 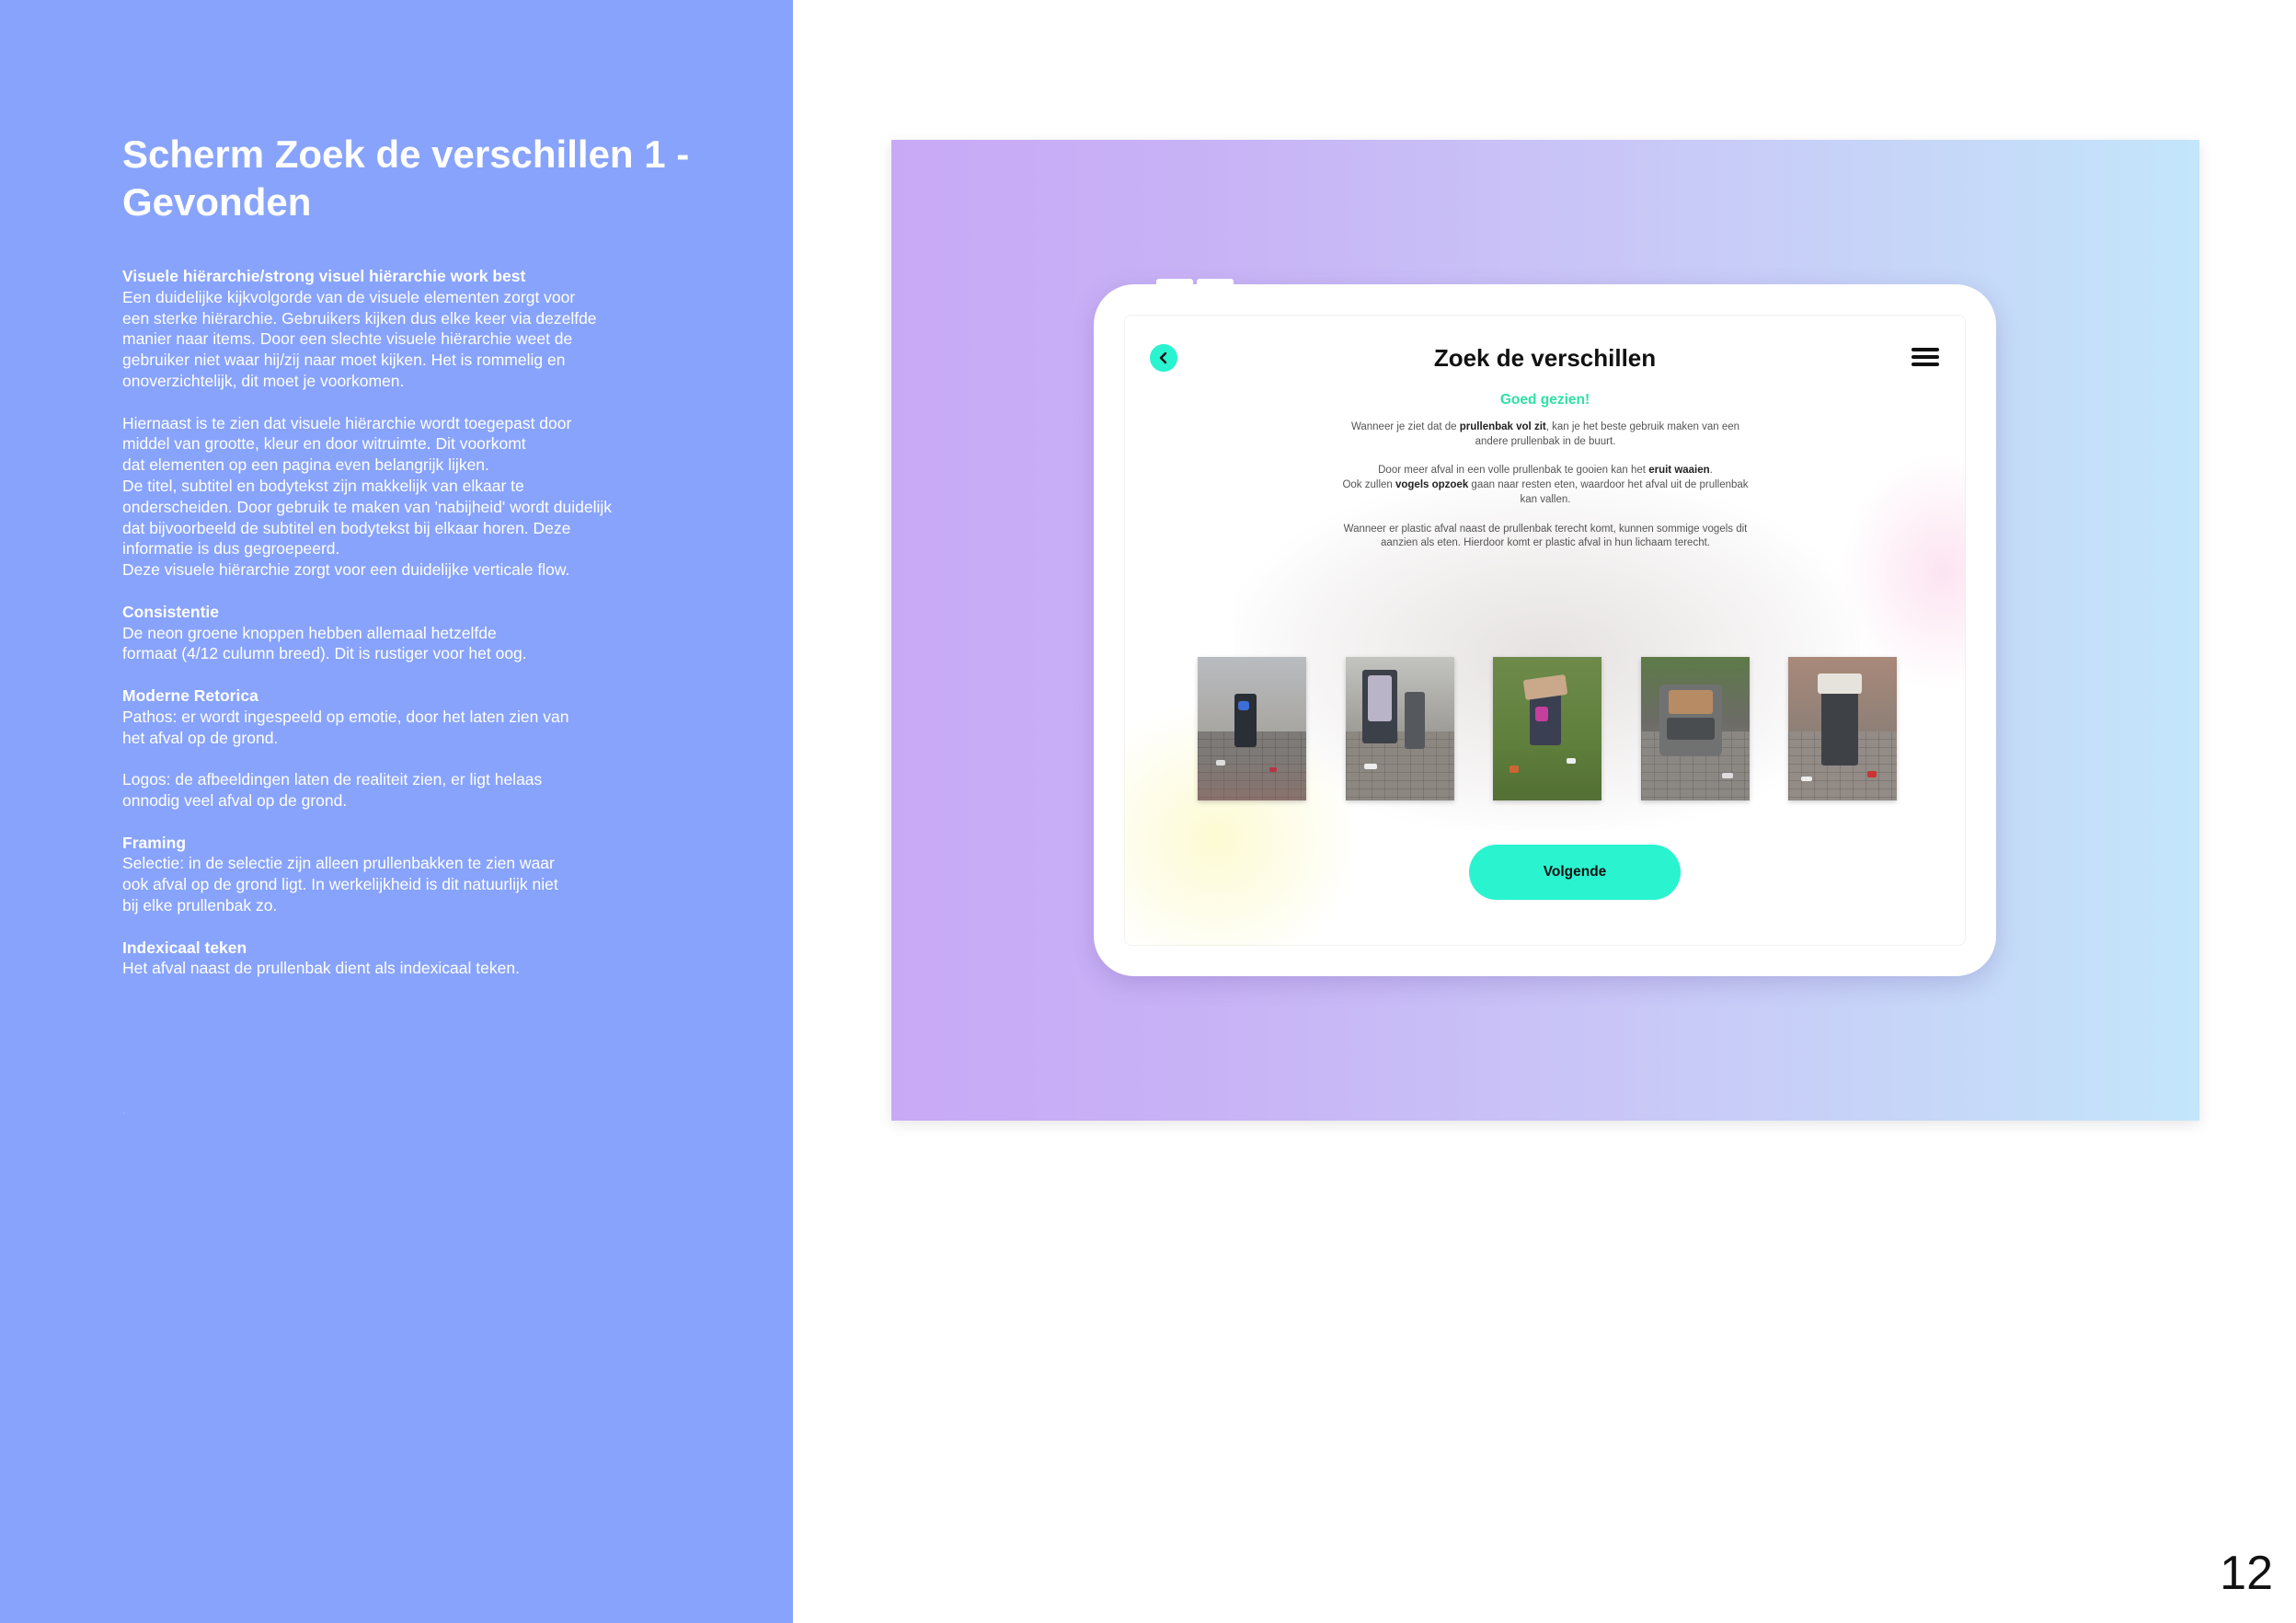 I want to click on section-heading: Framing, so click(x=154, y=842).